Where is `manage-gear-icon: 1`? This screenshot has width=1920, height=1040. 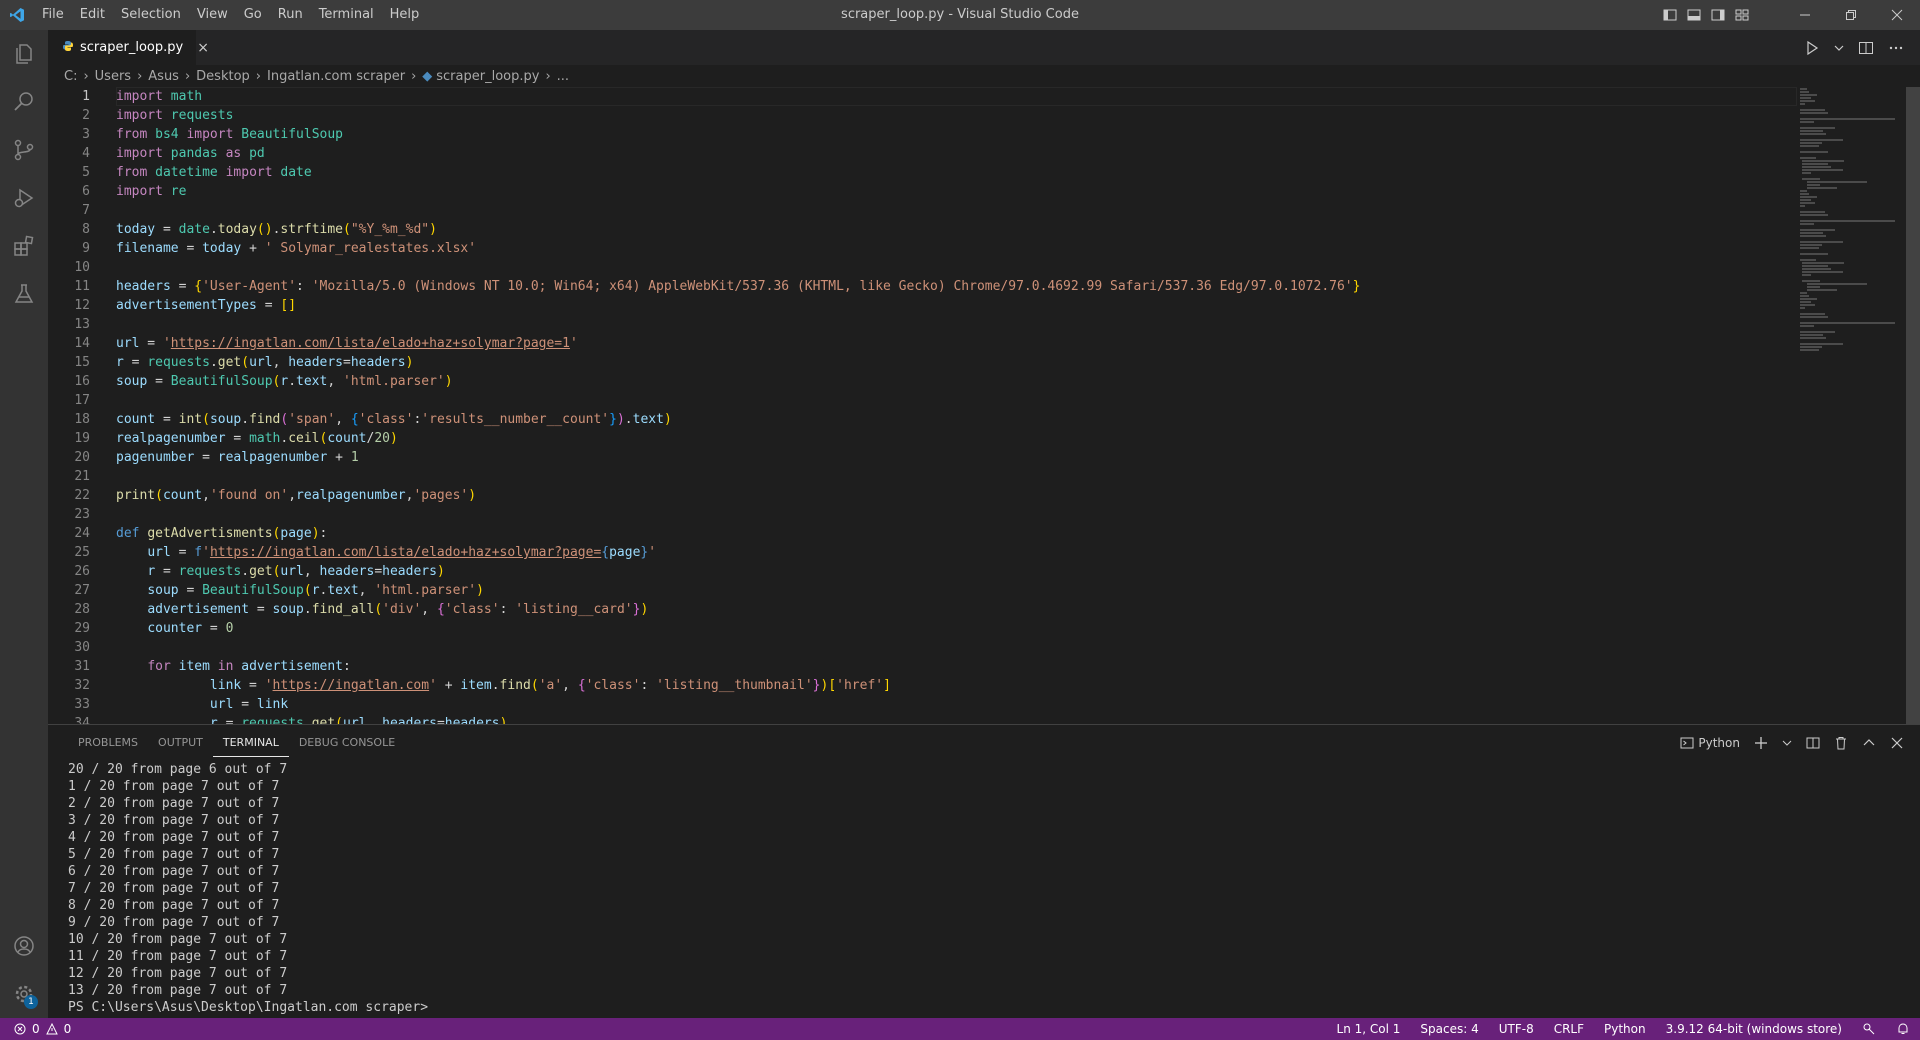 manage-gear-icon: 1 is located at coordinates (24, 994).